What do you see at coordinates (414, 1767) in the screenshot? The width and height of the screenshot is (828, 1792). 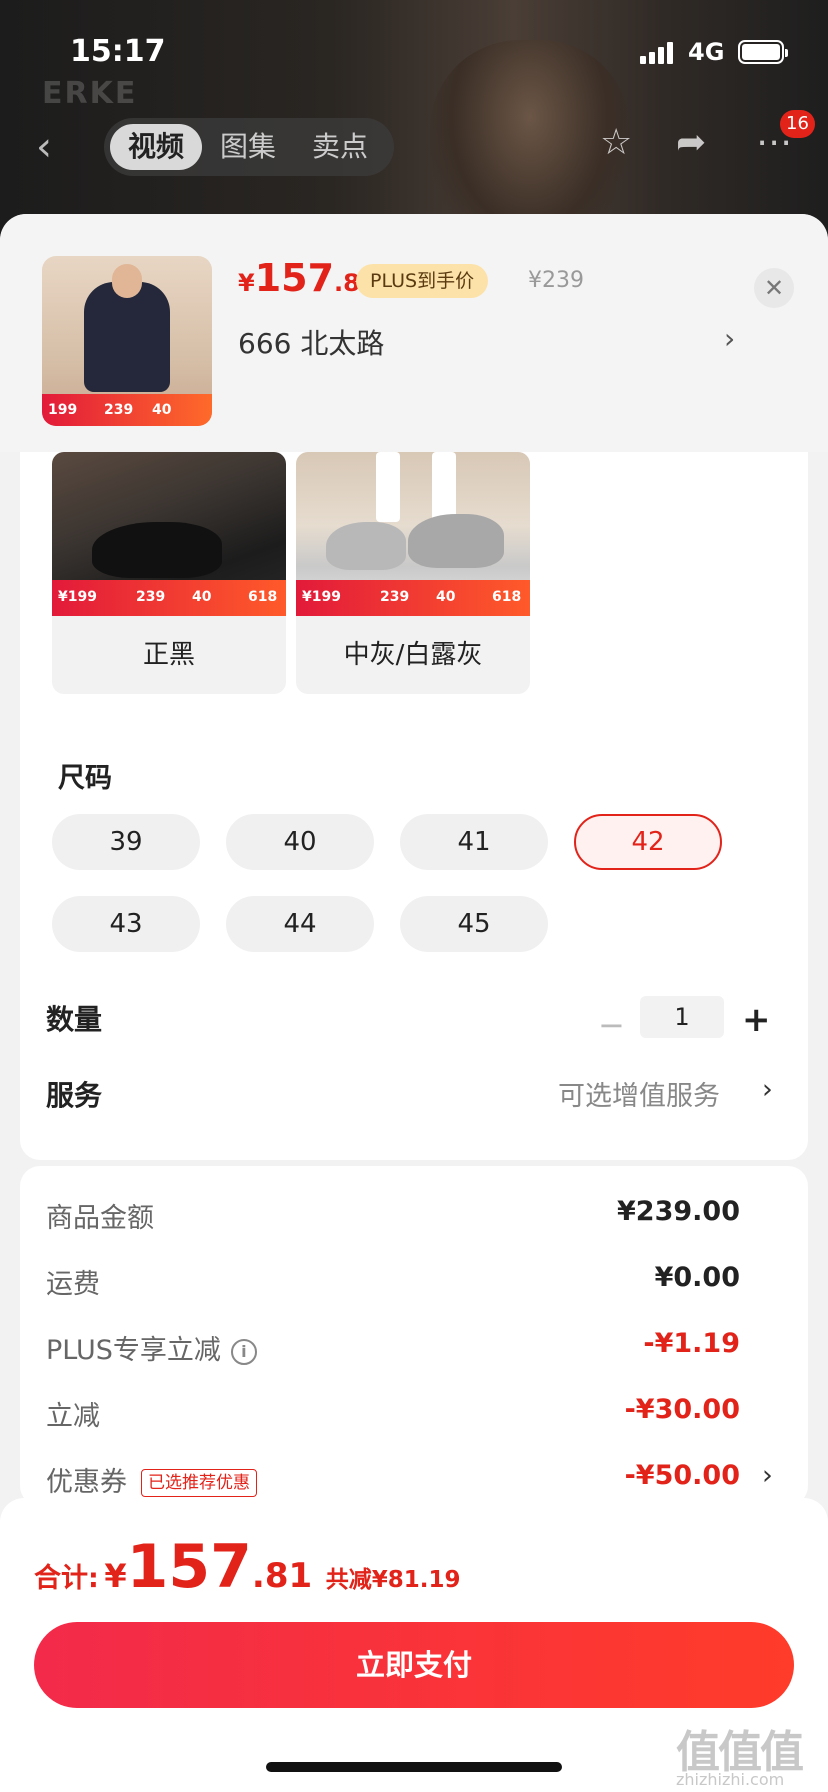 I see `home-indicator` at bounding box center [414, 1767].